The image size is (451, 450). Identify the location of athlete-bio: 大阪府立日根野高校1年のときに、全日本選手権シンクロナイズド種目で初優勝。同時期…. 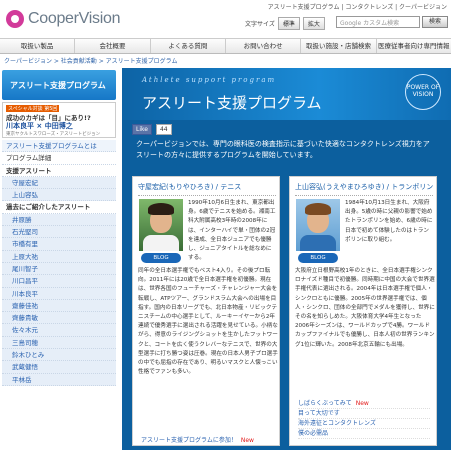
(365, 308).